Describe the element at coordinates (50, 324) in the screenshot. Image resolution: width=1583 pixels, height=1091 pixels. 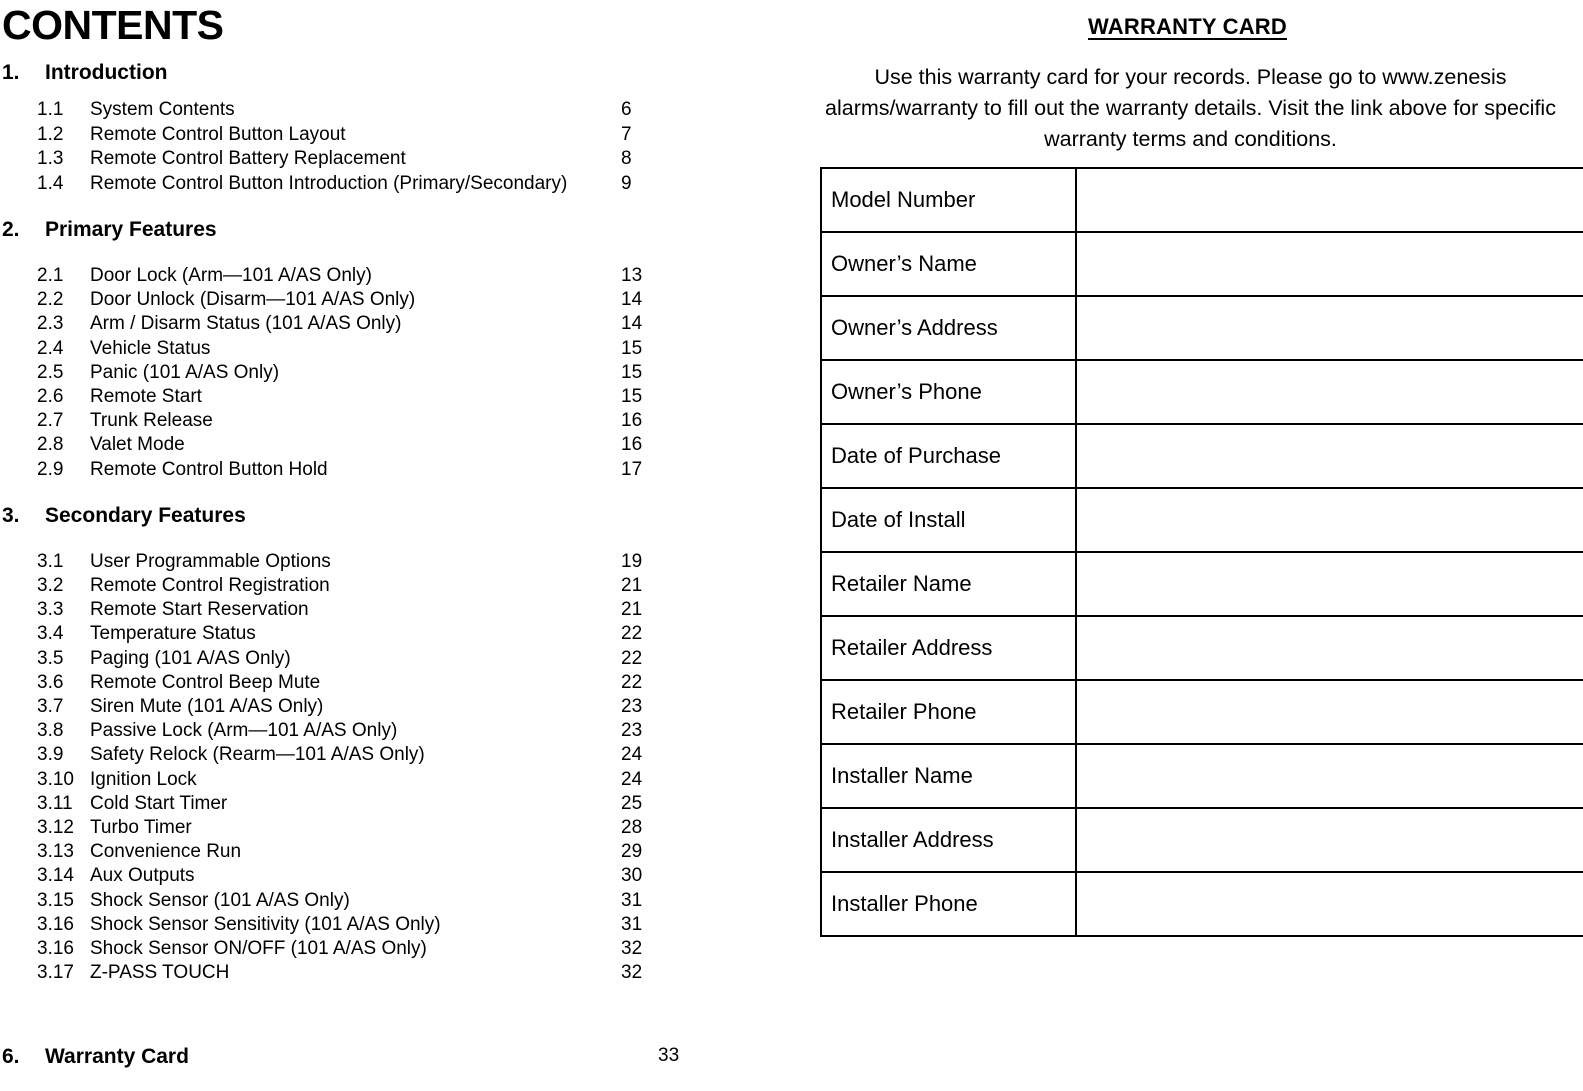
I see `toc-entry-number: 2.3` at that location.